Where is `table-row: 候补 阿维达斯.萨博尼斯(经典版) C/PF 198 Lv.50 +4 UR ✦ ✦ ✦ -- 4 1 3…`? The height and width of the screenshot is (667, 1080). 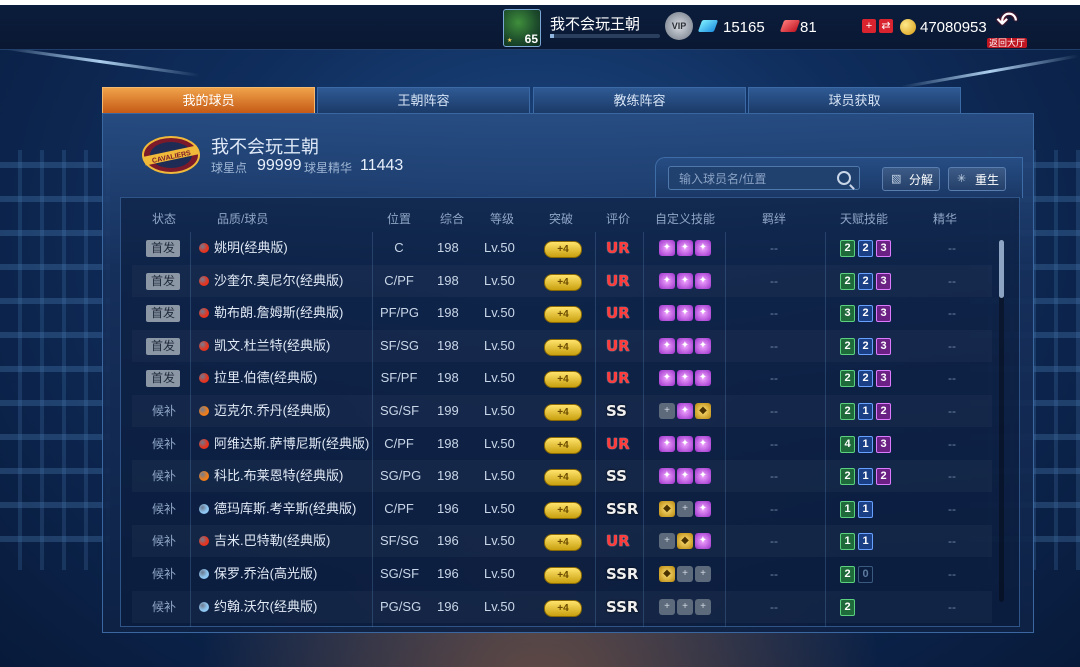 table-row: 候补 阿维达斯.萨博尼斯(经典版) C/PF 198 Lv.50 +4 UR ✦ ✦ ✦ -- 4 1 3… is located at coordinates (562, 444).